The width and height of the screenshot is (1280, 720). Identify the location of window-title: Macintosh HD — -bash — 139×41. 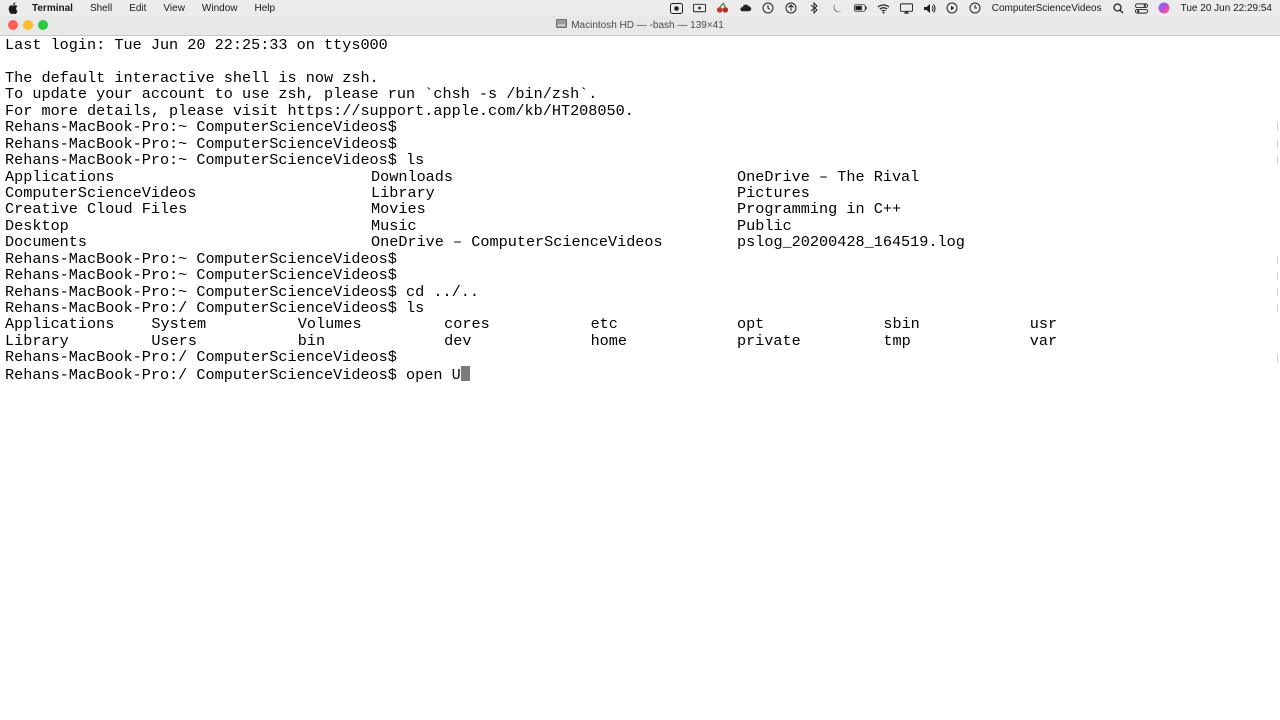
(640, 25).